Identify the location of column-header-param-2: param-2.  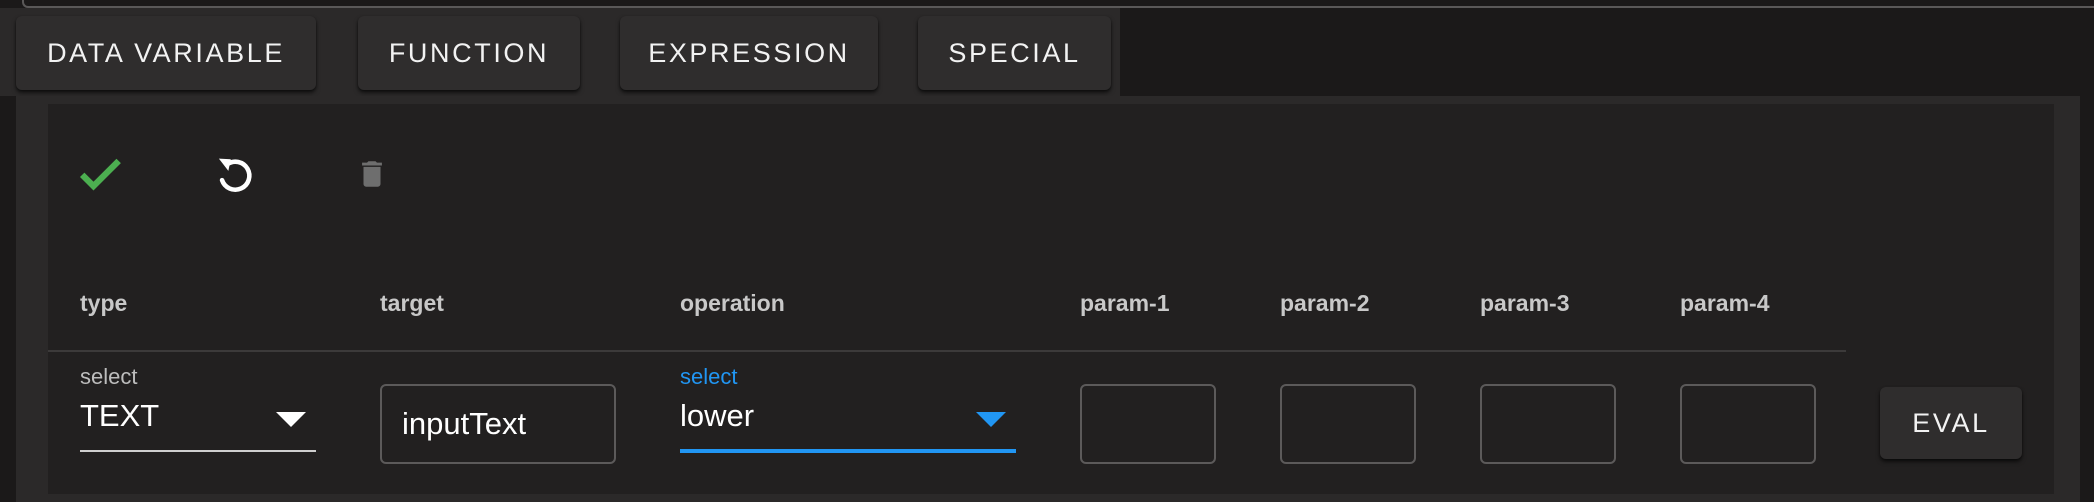
(1325, 303).